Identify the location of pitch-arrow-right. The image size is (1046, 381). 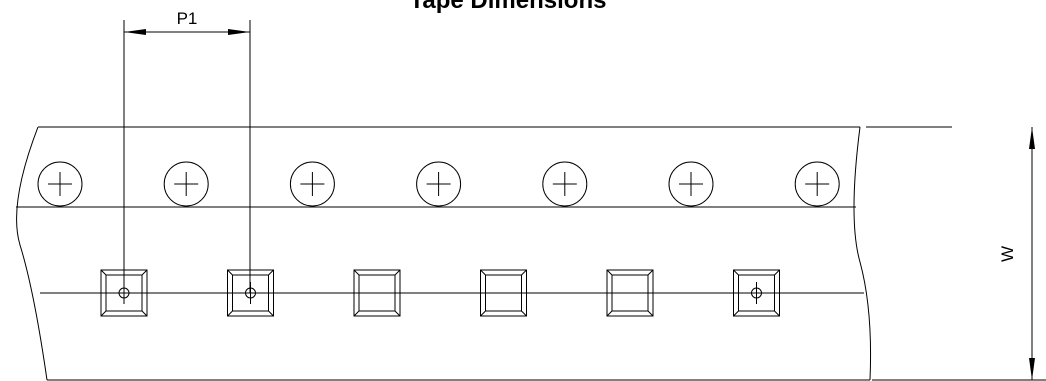
(239, 32).